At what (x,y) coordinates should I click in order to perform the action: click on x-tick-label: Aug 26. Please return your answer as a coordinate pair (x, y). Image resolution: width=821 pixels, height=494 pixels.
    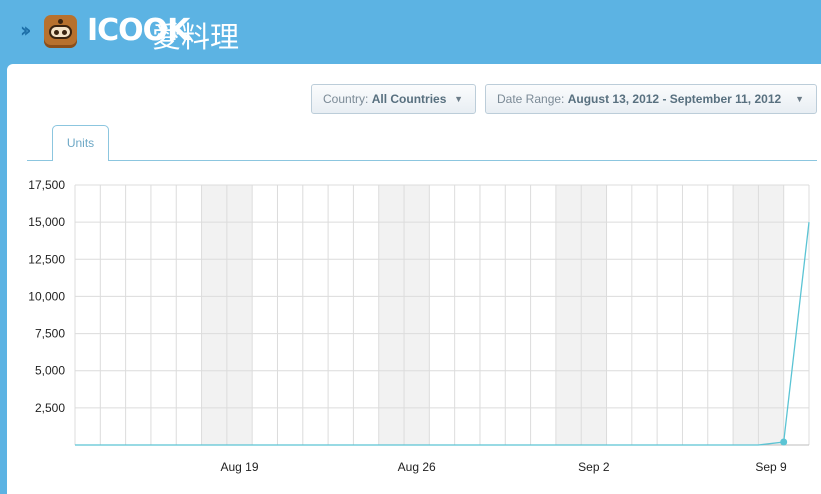
    Looking at the image, I should click on (417, 467).